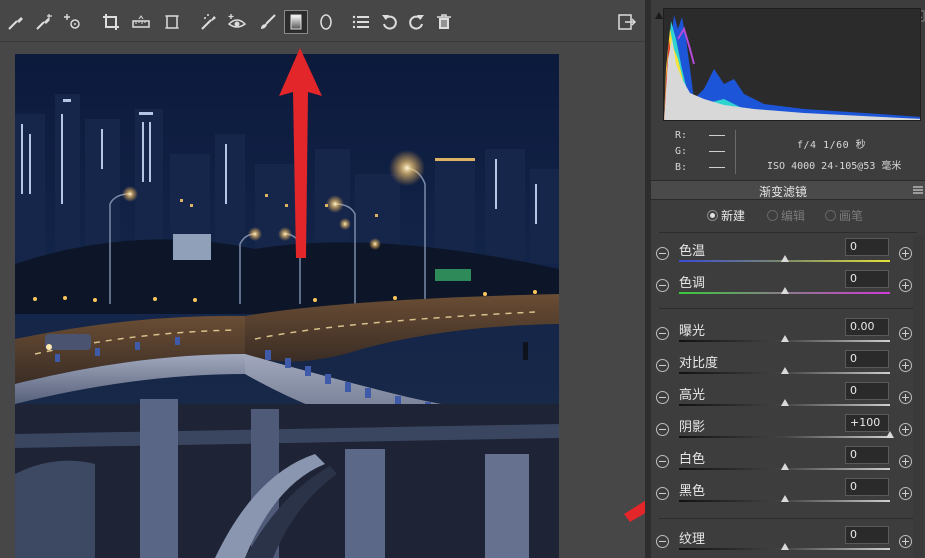 Image resolution: width=925 pixels, height=558 pixels. What do you see at coordinates (832, 145) in the screenshot?
I see `aperture-shutter: f/4 1/60 秒` at bounding box center [832, 145].